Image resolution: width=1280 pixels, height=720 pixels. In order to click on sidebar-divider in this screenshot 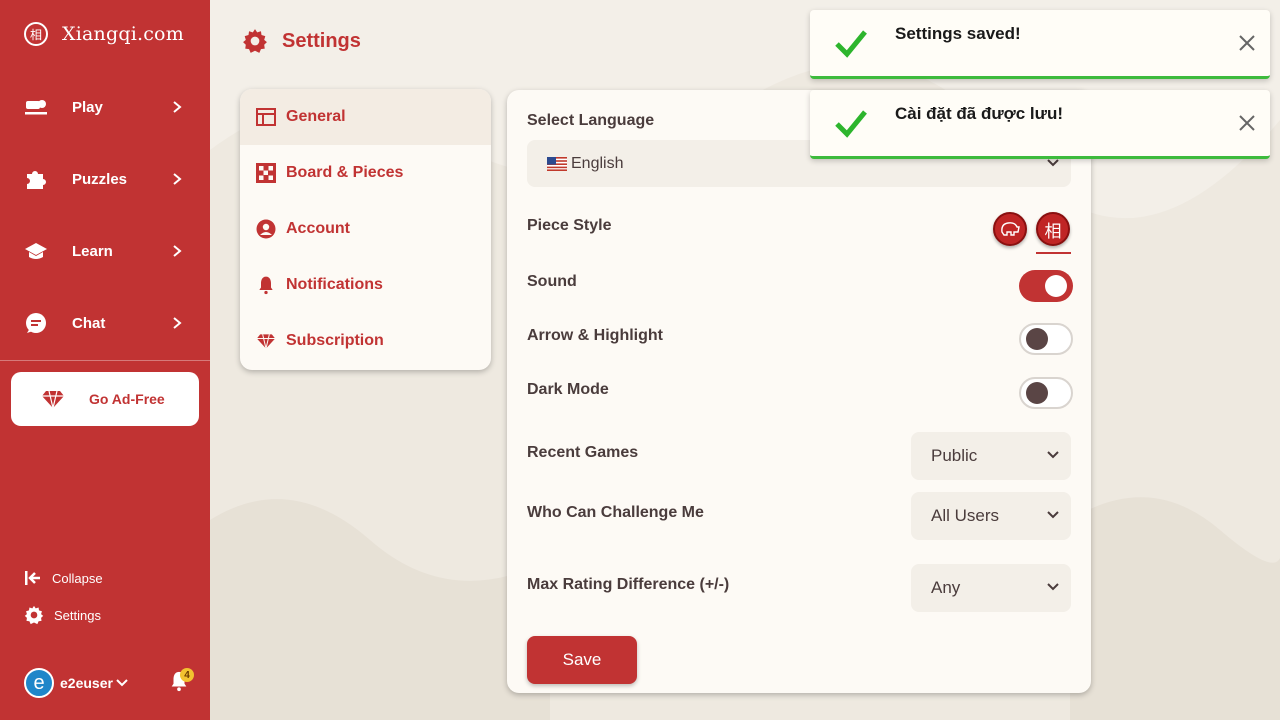, I will do `click(105, 360)`.